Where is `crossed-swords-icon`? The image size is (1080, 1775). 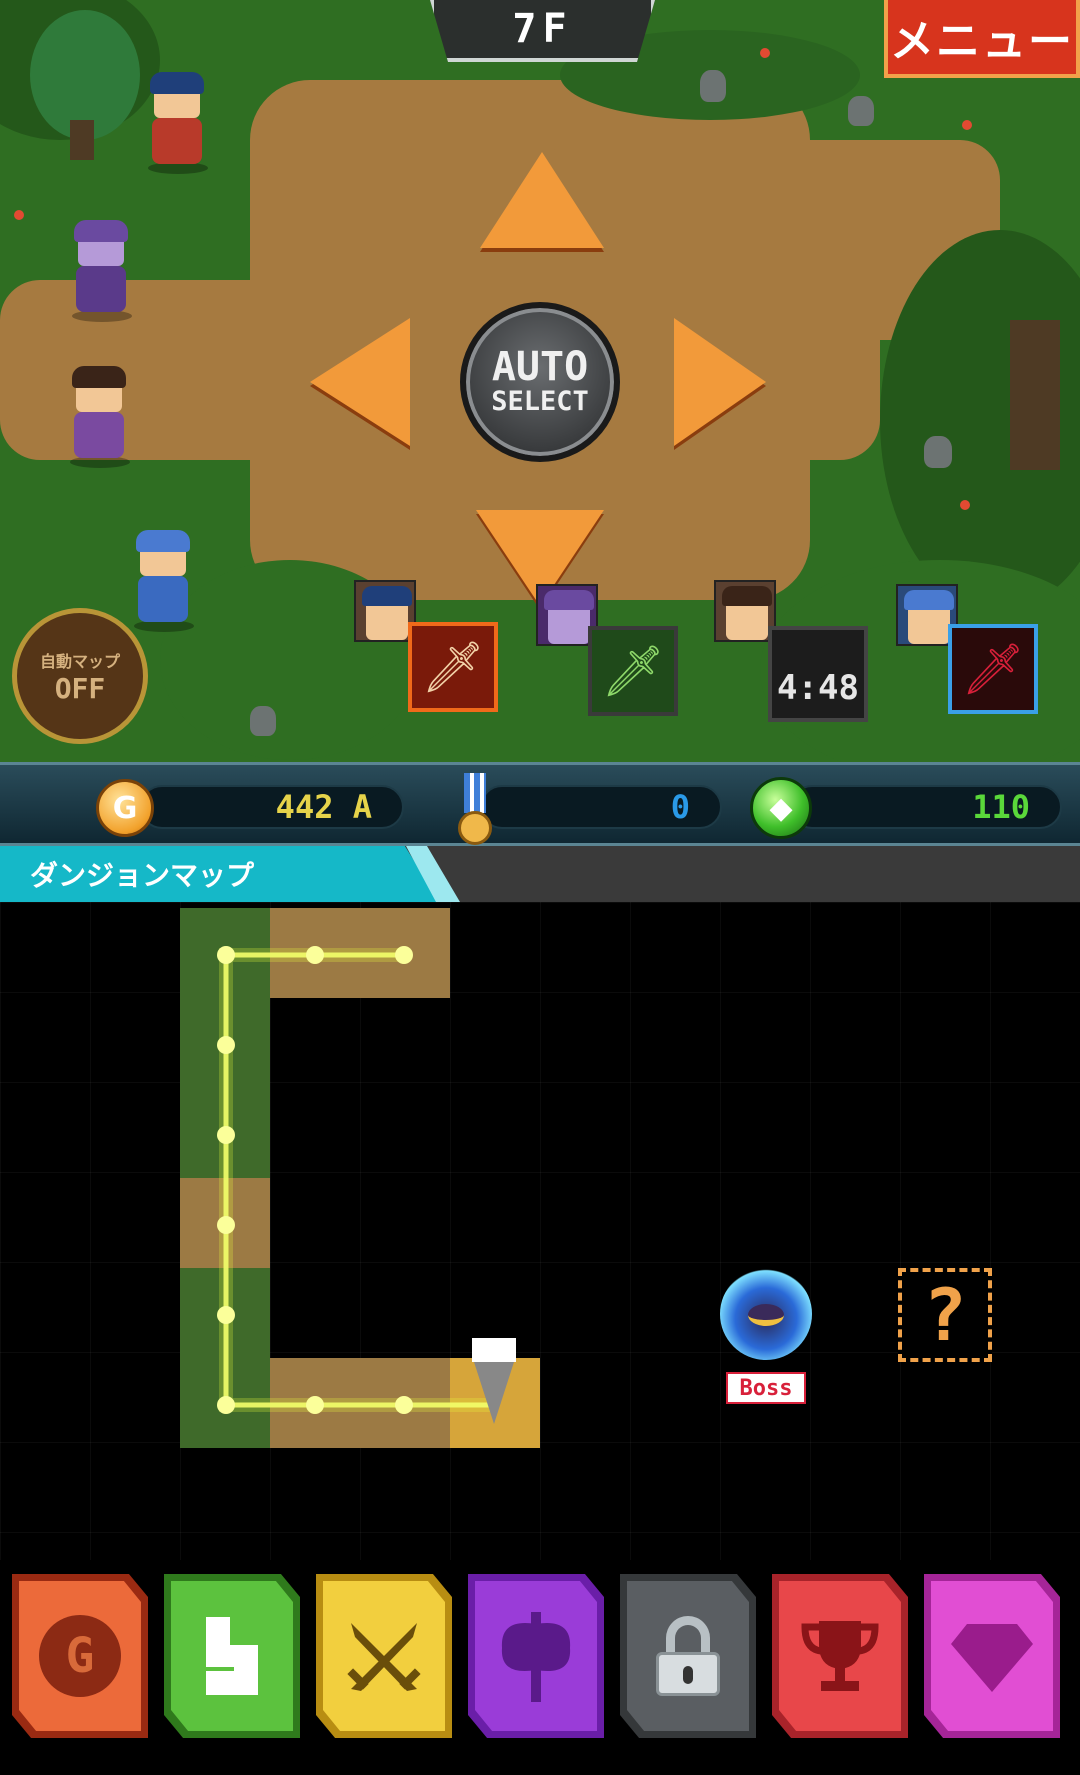
crossed-swords-icon is located at coordinates (384, 1657).